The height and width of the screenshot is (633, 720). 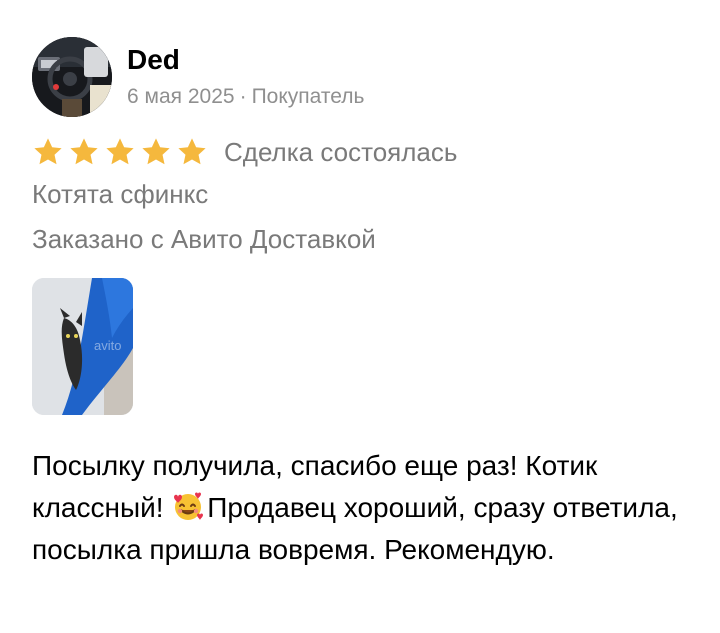 What do you see at coordinates (107, 345) in the screenshot?
I see `photo-watermark: avito` at bounding box center [107, 345].